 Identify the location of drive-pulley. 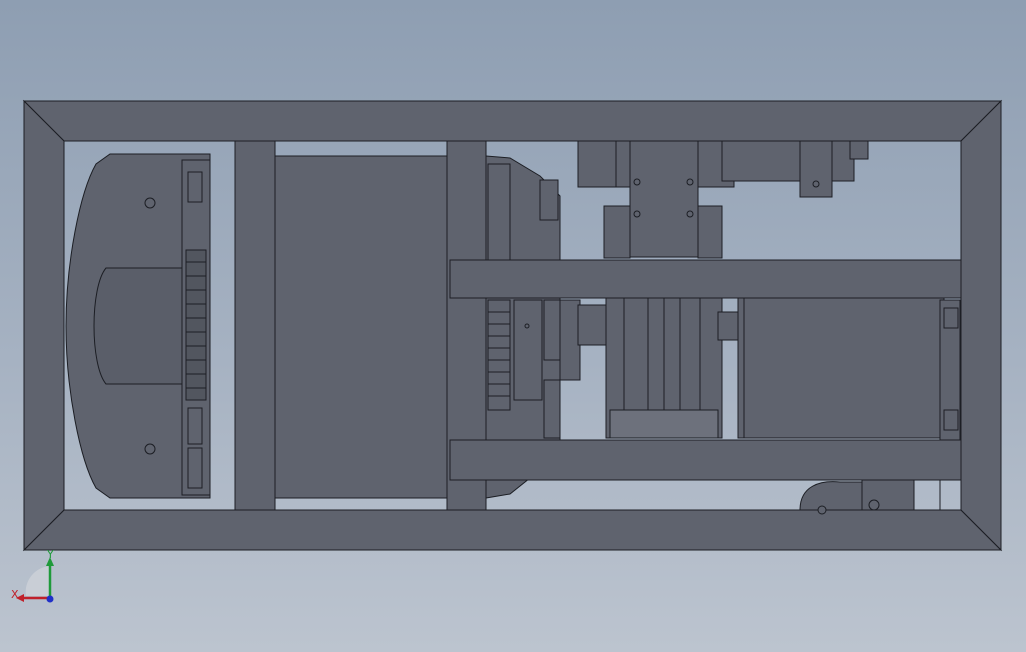
(659, 368).